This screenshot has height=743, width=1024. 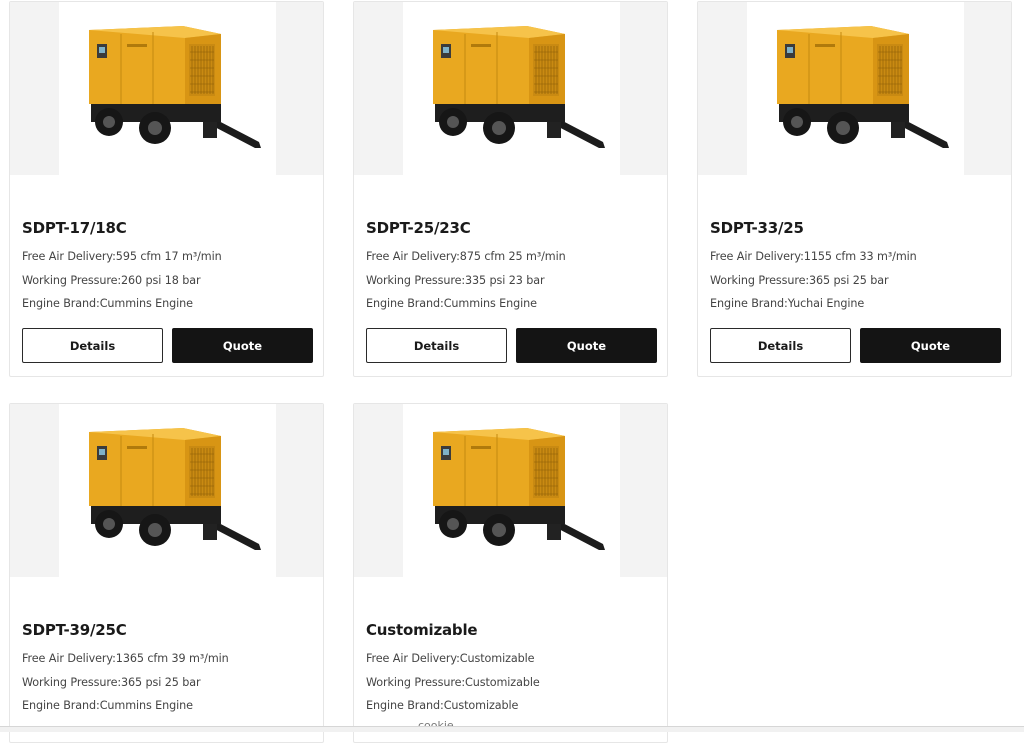 What do you see at coordinates (74, 630) in the screenshot?
I see `product-title: SDPT-39/25C` at bounding box center [74, 630].